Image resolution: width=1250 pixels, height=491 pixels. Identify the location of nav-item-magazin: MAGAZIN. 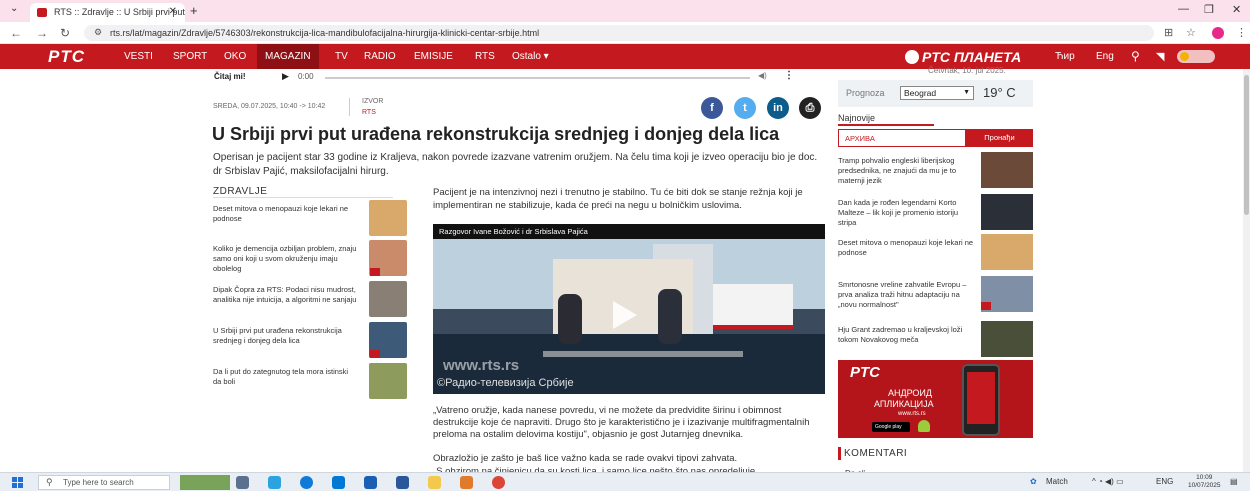
(288, 56).